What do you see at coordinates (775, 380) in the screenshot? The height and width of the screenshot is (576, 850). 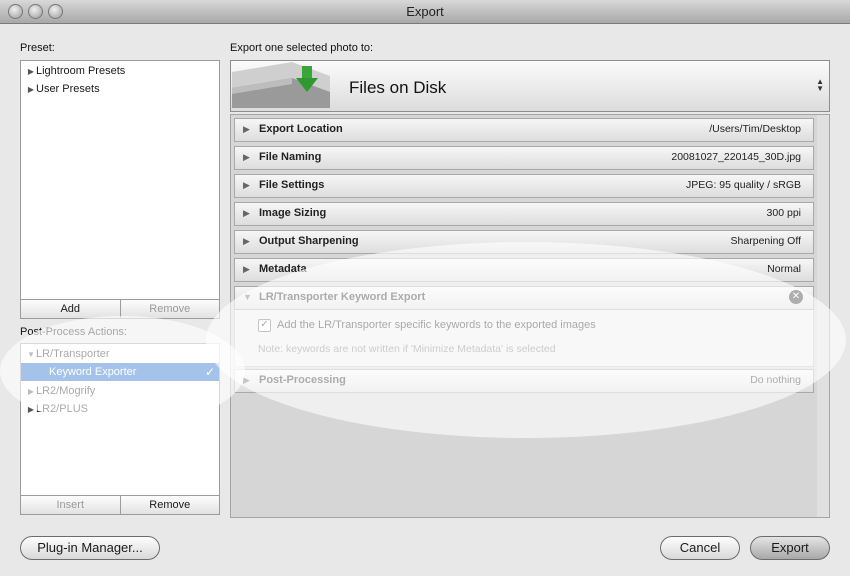 I see `section-summary: Do nothing` at bounding box center [775, 380].